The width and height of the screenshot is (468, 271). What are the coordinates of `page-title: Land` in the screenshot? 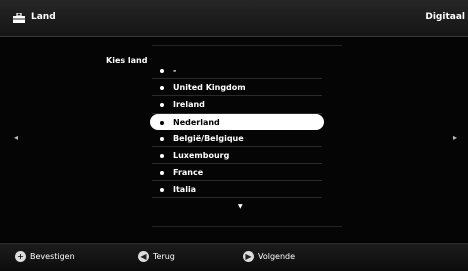 It's located at (43, 17).